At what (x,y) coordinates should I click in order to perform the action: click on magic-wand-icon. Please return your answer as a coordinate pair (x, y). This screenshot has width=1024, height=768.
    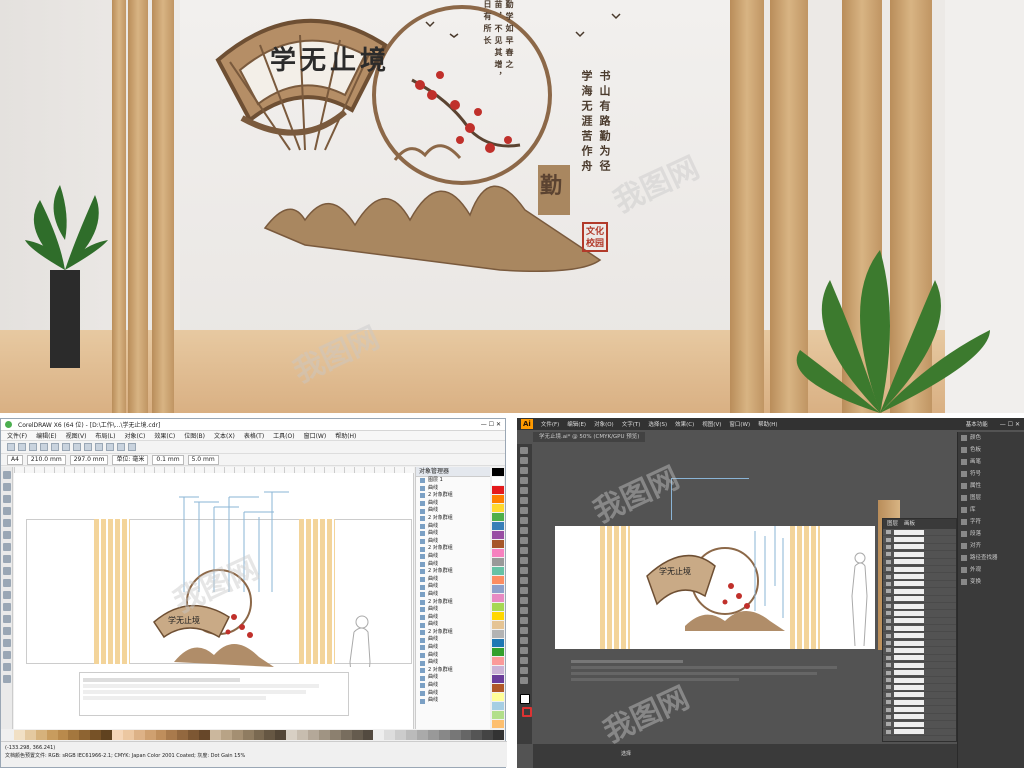
    Looking at the image, I should click on (524, 470).